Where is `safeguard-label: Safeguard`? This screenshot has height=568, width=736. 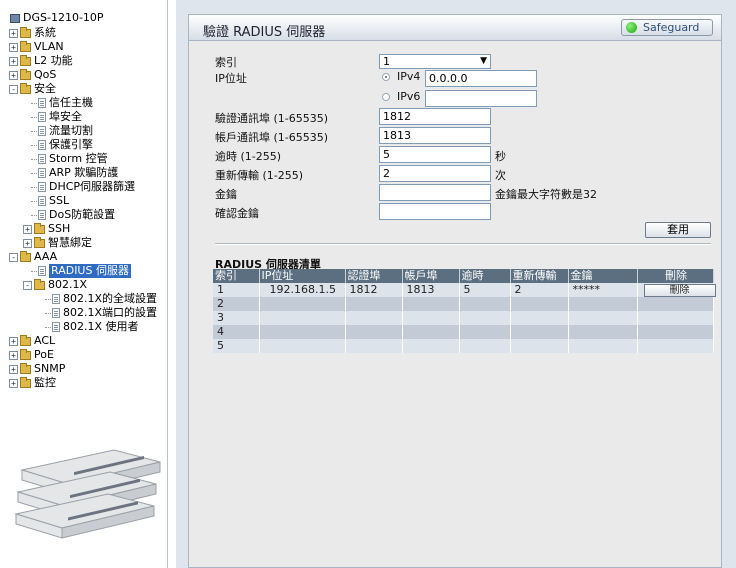
safeguard-label: Safeguard is located at coordinates (671, 27).